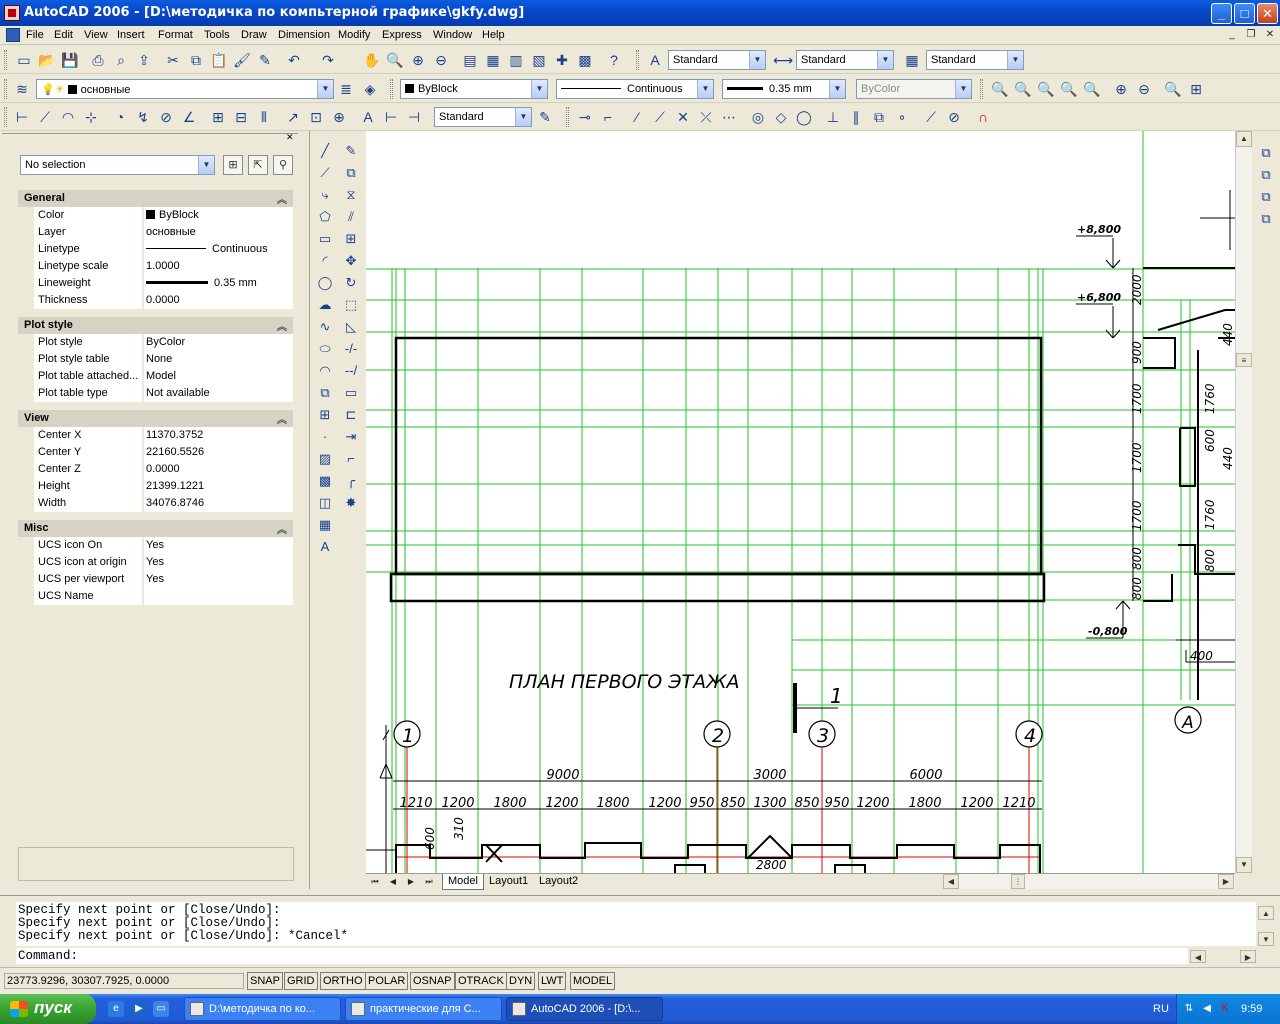 The width and height of the screenshot is (1280, 1024). I want to click on menu-tools: Tools, so click(217, 35).